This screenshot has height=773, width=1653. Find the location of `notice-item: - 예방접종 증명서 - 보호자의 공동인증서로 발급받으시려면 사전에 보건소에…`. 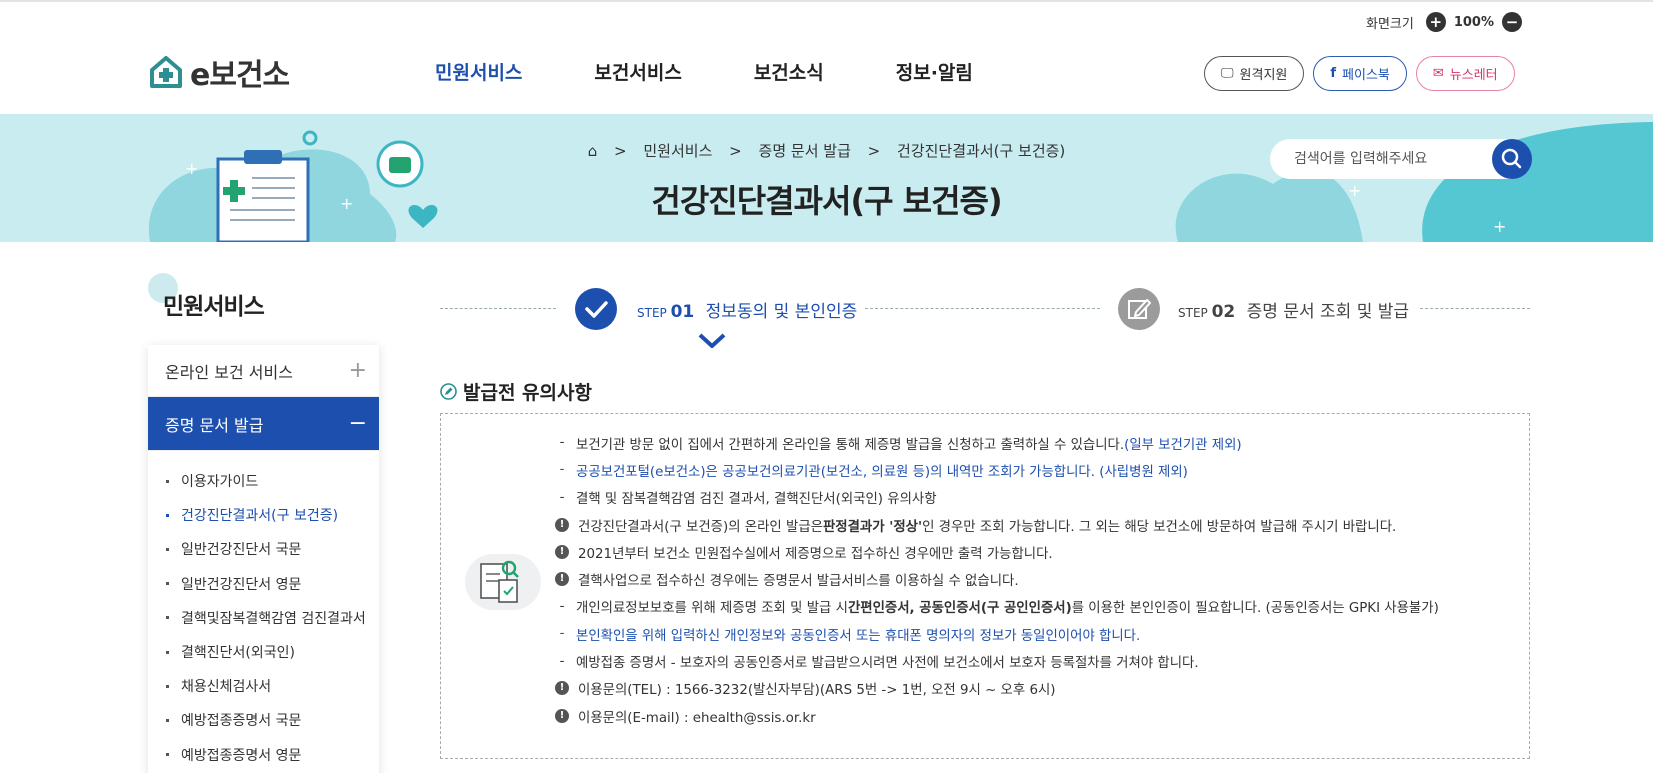

notice-item: - 예방접종 증명서 - 보호자의 공동인증서로 발급받으시려면 사전에 보건소에… is located at coordinates (879, 662).